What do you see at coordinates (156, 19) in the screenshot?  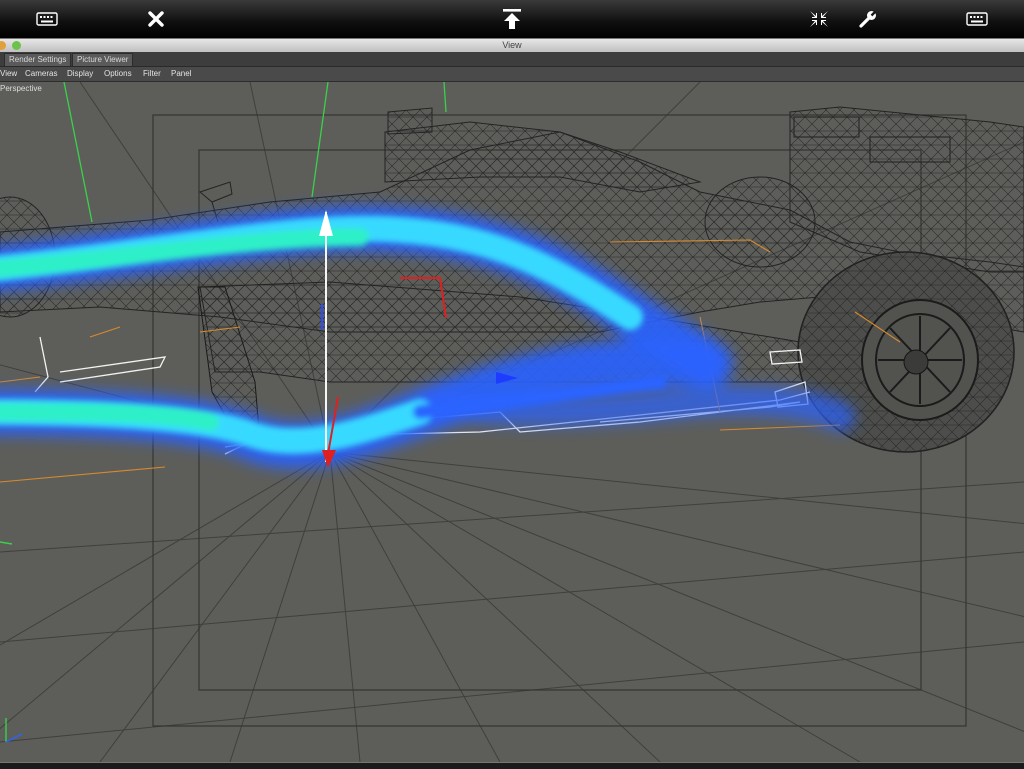 I see `close-icon` at bounding box center [156, 19].